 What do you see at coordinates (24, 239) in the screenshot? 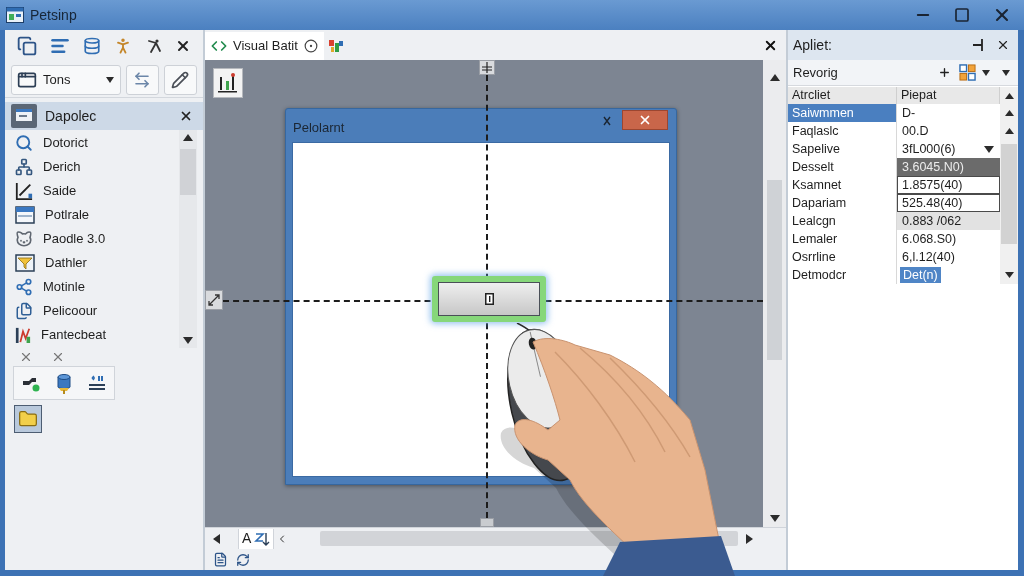
I see `cat-icon` at bounding box center [24, 239].